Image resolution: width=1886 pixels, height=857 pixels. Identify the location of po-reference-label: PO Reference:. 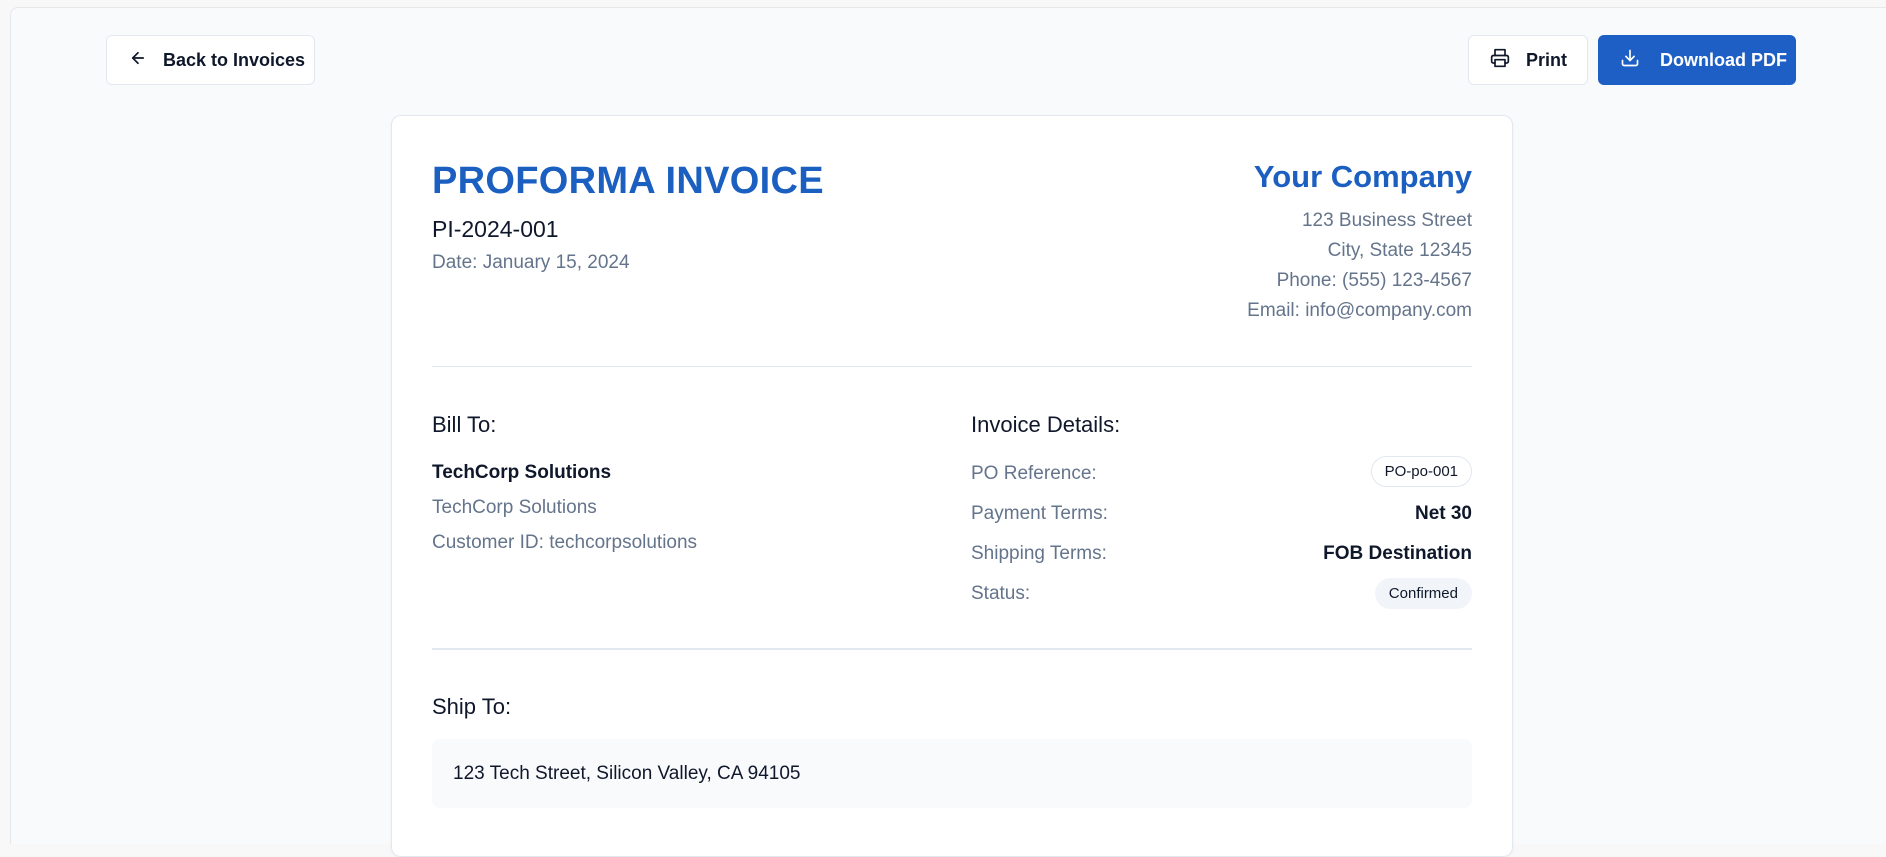
(1034, 473).